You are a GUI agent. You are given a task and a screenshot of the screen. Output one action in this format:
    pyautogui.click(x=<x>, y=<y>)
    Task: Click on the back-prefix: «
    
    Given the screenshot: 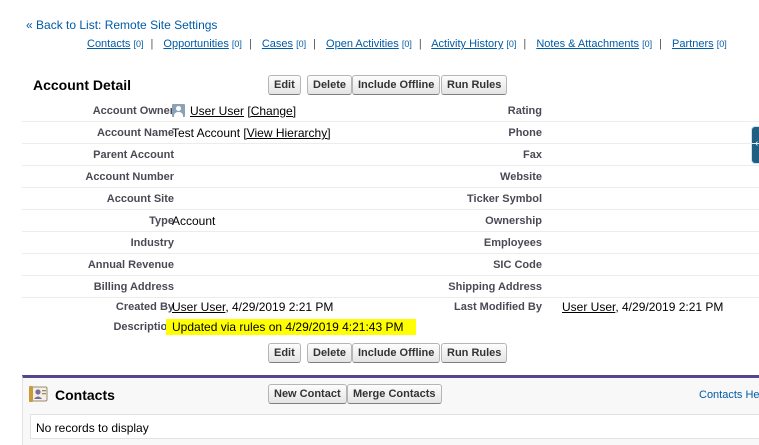 What is the action you would take?
    pyautogui.click(x=31, y=25)
    